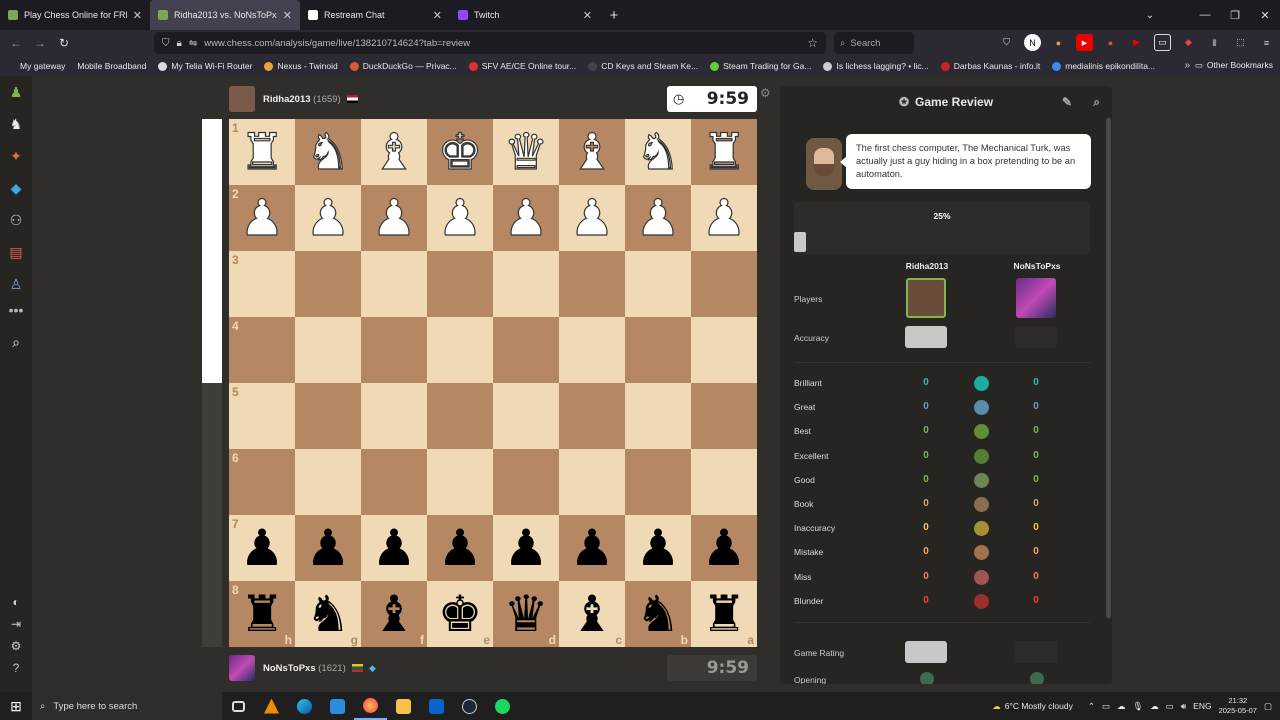 Image resolution: width=1280 pixels, height=720 pixels. Describe the element at coordinates (1187, 65) in the screenshot. I see `more-bookmarks-icon: »` at that location.